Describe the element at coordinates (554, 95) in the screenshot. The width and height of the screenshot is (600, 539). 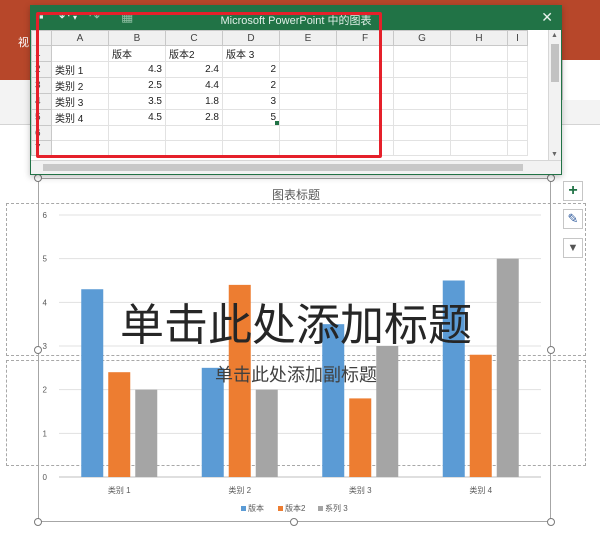
I see `vertical-scrollbar: ▲ ▼` at that location.